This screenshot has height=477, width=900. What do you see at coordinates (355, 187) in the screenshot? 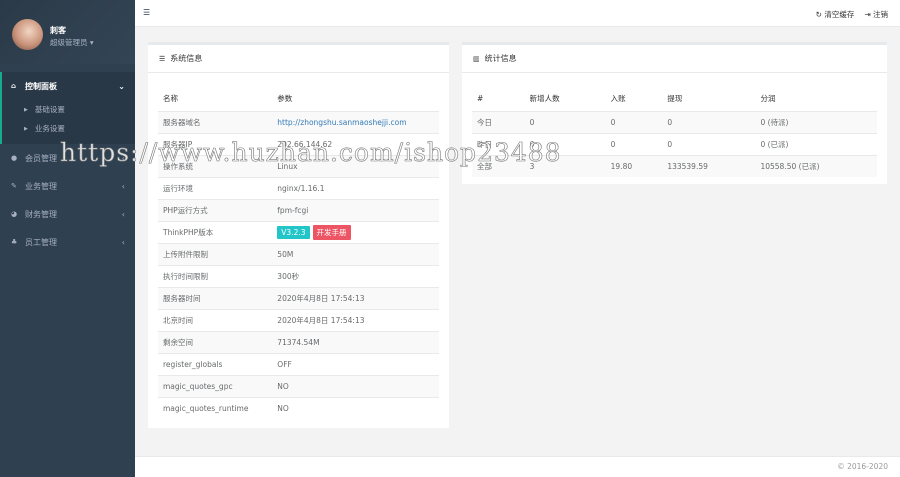
I see `param-value: nginx/1.16.1` at bounding box center [355, 187].